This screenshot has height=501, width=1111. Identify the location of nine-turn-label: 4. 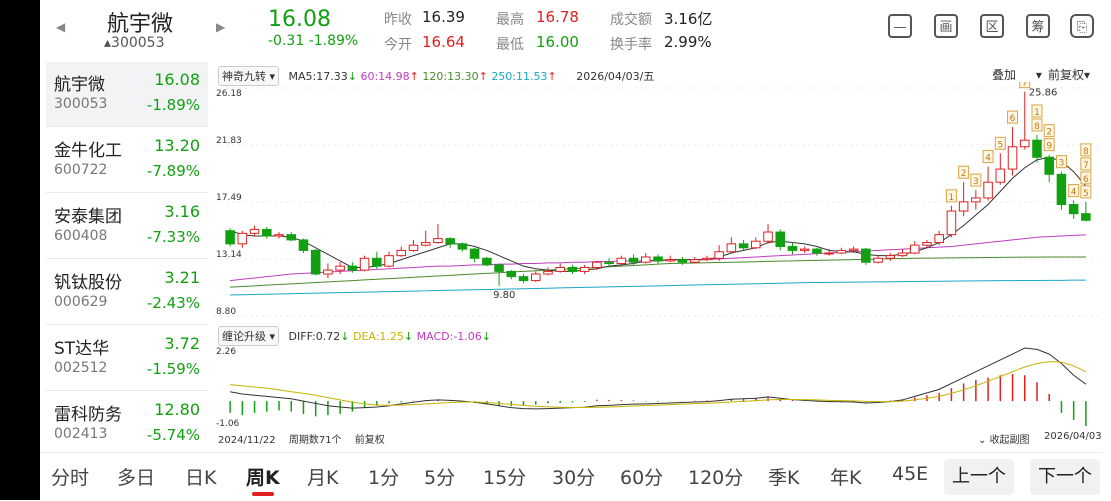
(988, 158).